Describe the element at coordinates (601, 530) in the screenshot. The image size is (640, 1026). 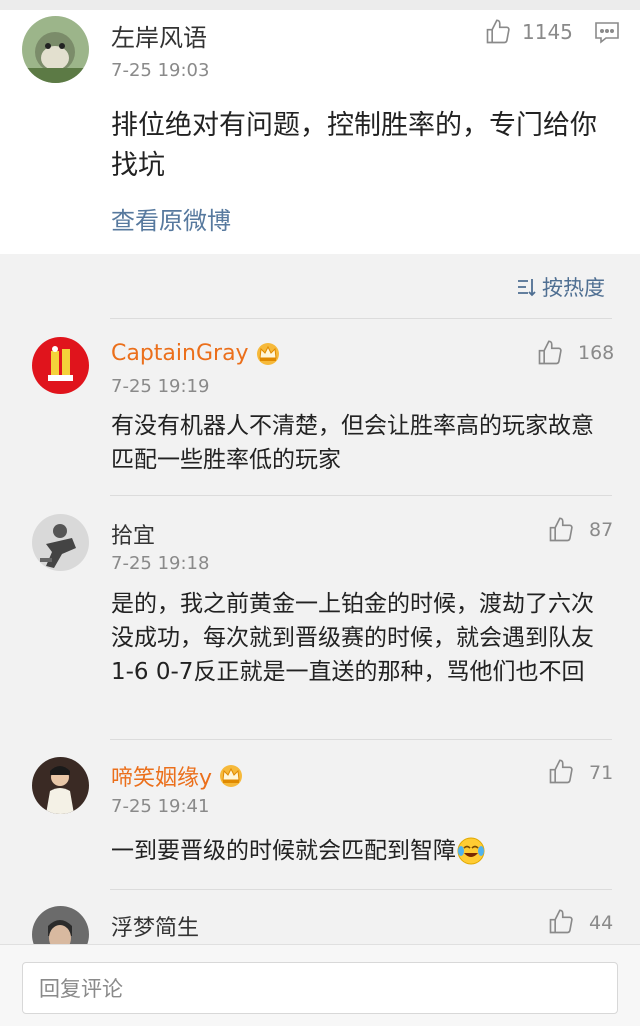
I see `comment-like-count: 87` at that location.